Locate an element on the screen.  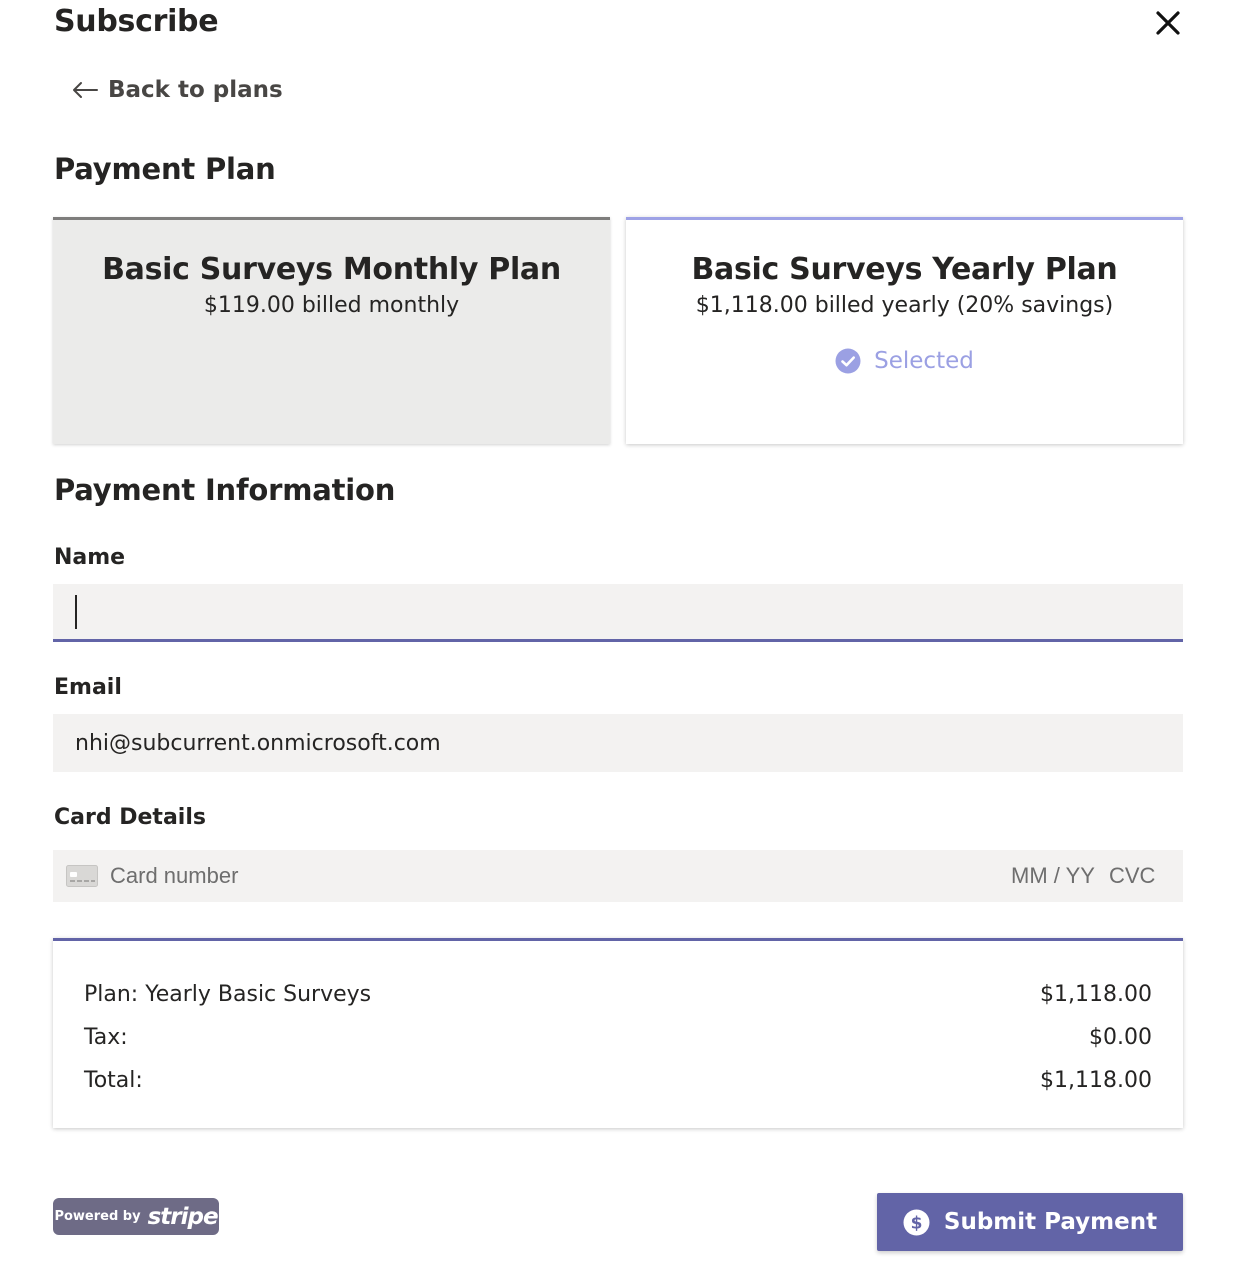
payment-plan-heading: Payment Plan is located at coordinates (165, 169).